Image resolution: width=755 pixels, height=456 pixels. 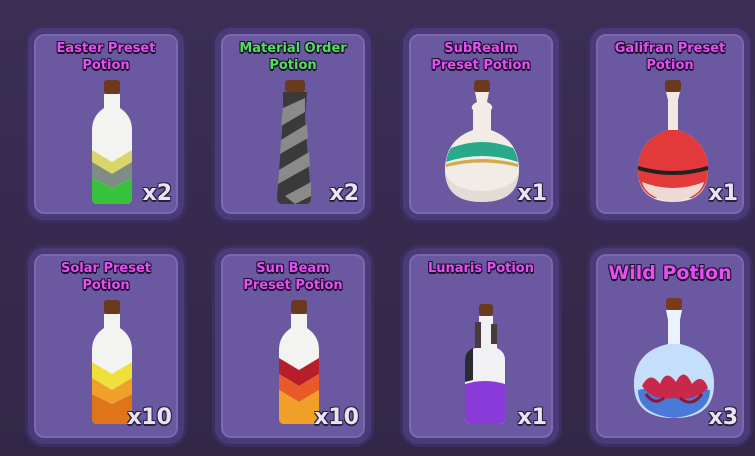 What do you see at coordinates (106, 277) in the screenshot?
I see `potion-name: Solar Preset Potion` at bounding box center [106, 277].